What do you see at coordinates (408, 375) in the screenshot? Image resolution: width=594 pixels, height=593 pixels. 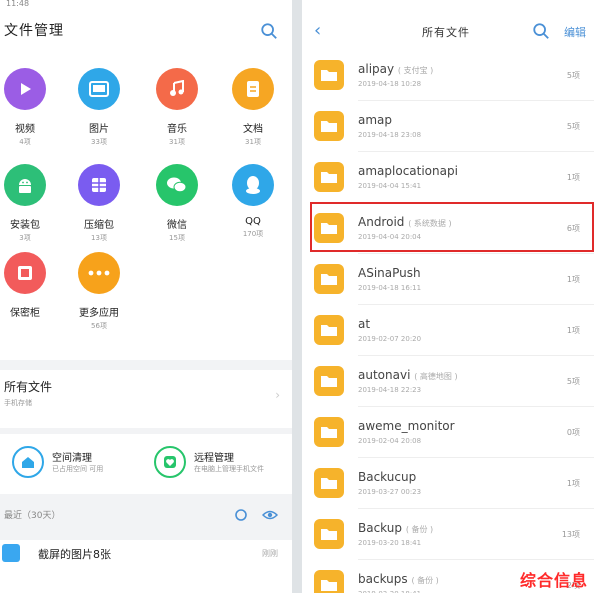 I see `folder-name: autonavi ( 高德地图 )` at bounding box center [408, 375].